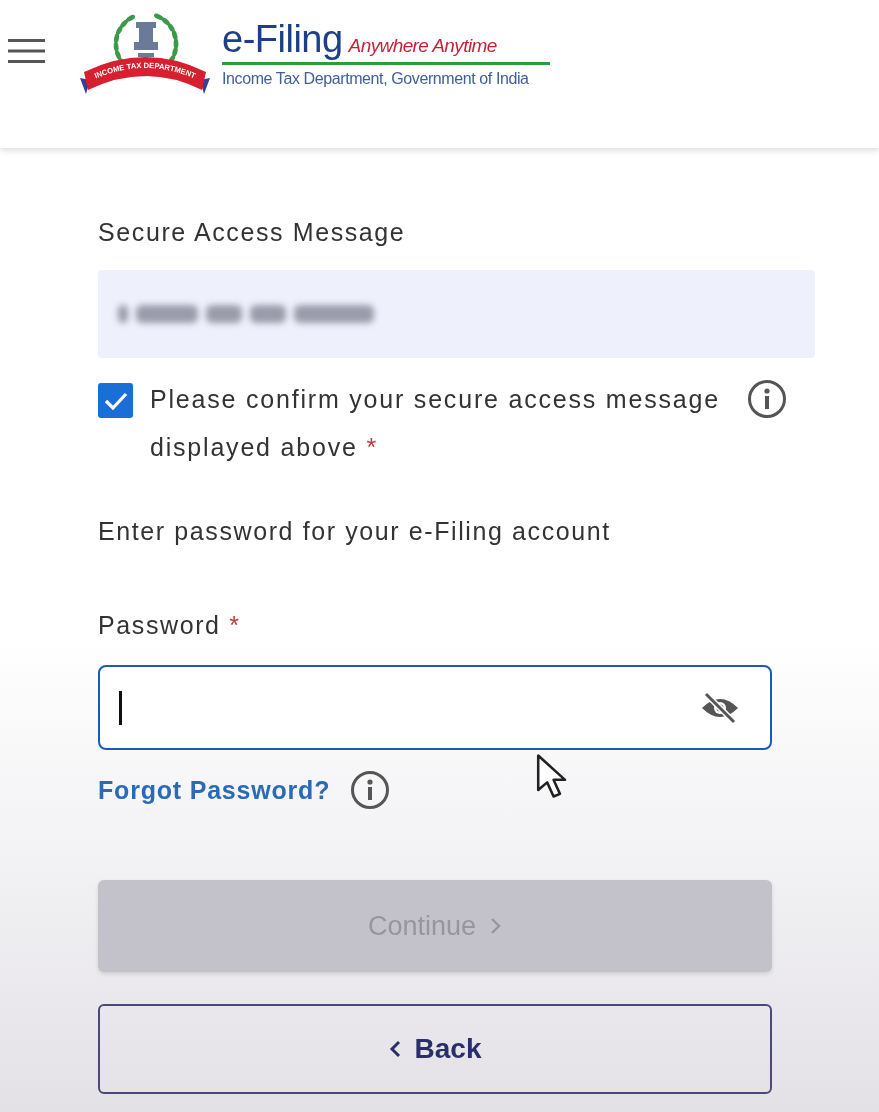 The image size is (879, 1112). Describe the element at coordinates (394, 1049) in the screenshot. I see `chevron-left-icon` at that location.